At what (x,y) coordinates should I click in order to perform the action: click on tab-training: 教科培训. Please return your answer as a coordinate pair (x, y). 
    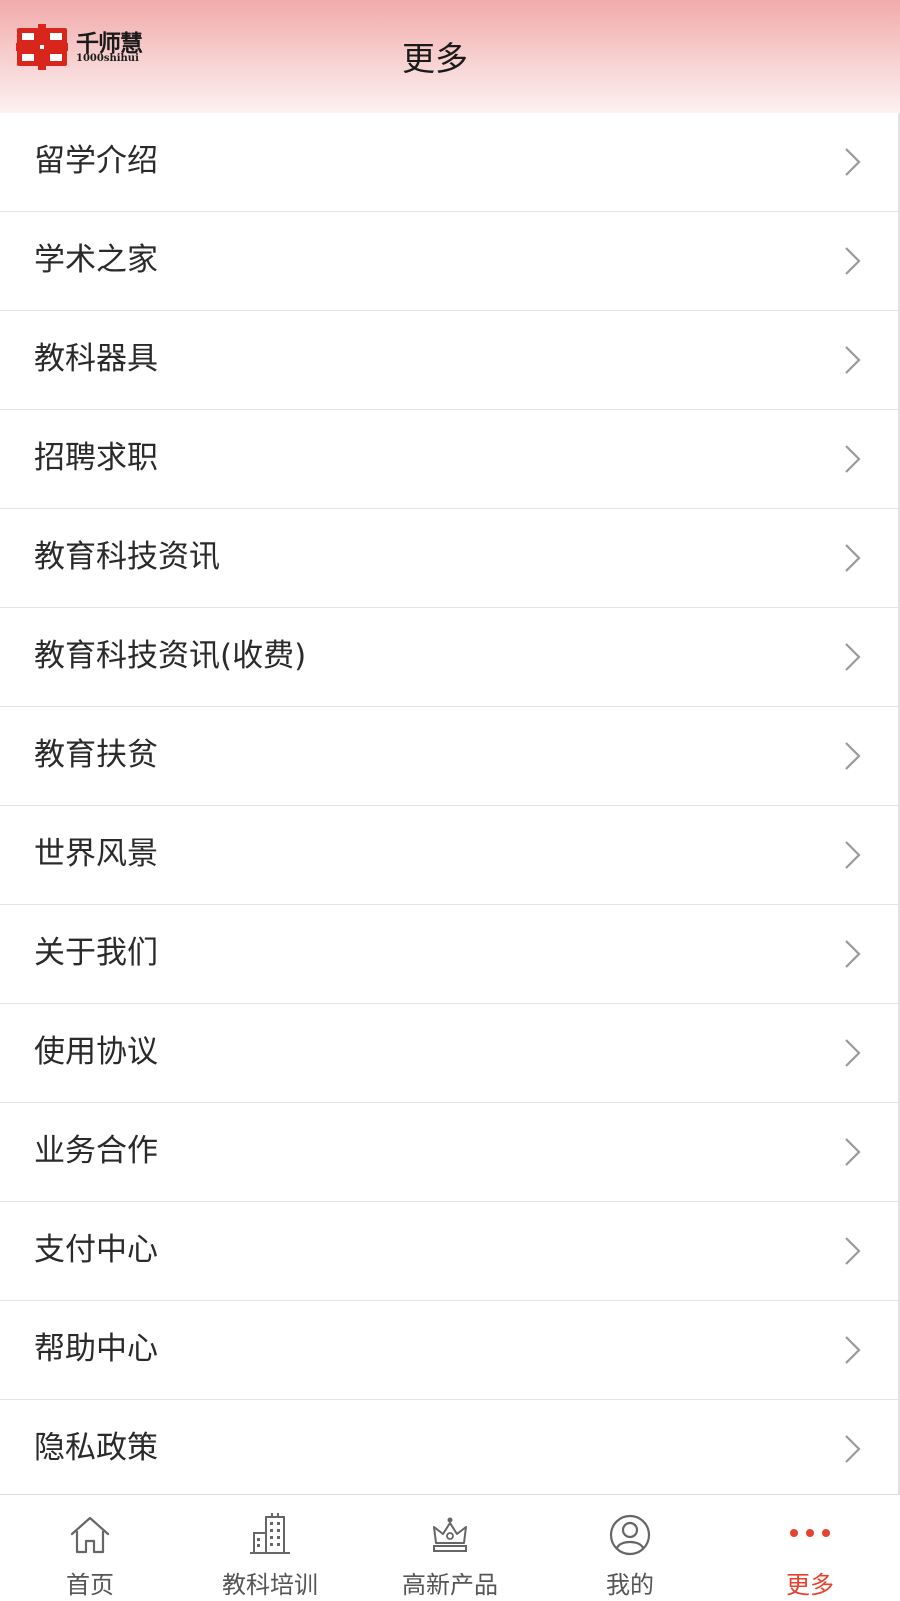
    Looking at the image, I should click on (270, 1548).